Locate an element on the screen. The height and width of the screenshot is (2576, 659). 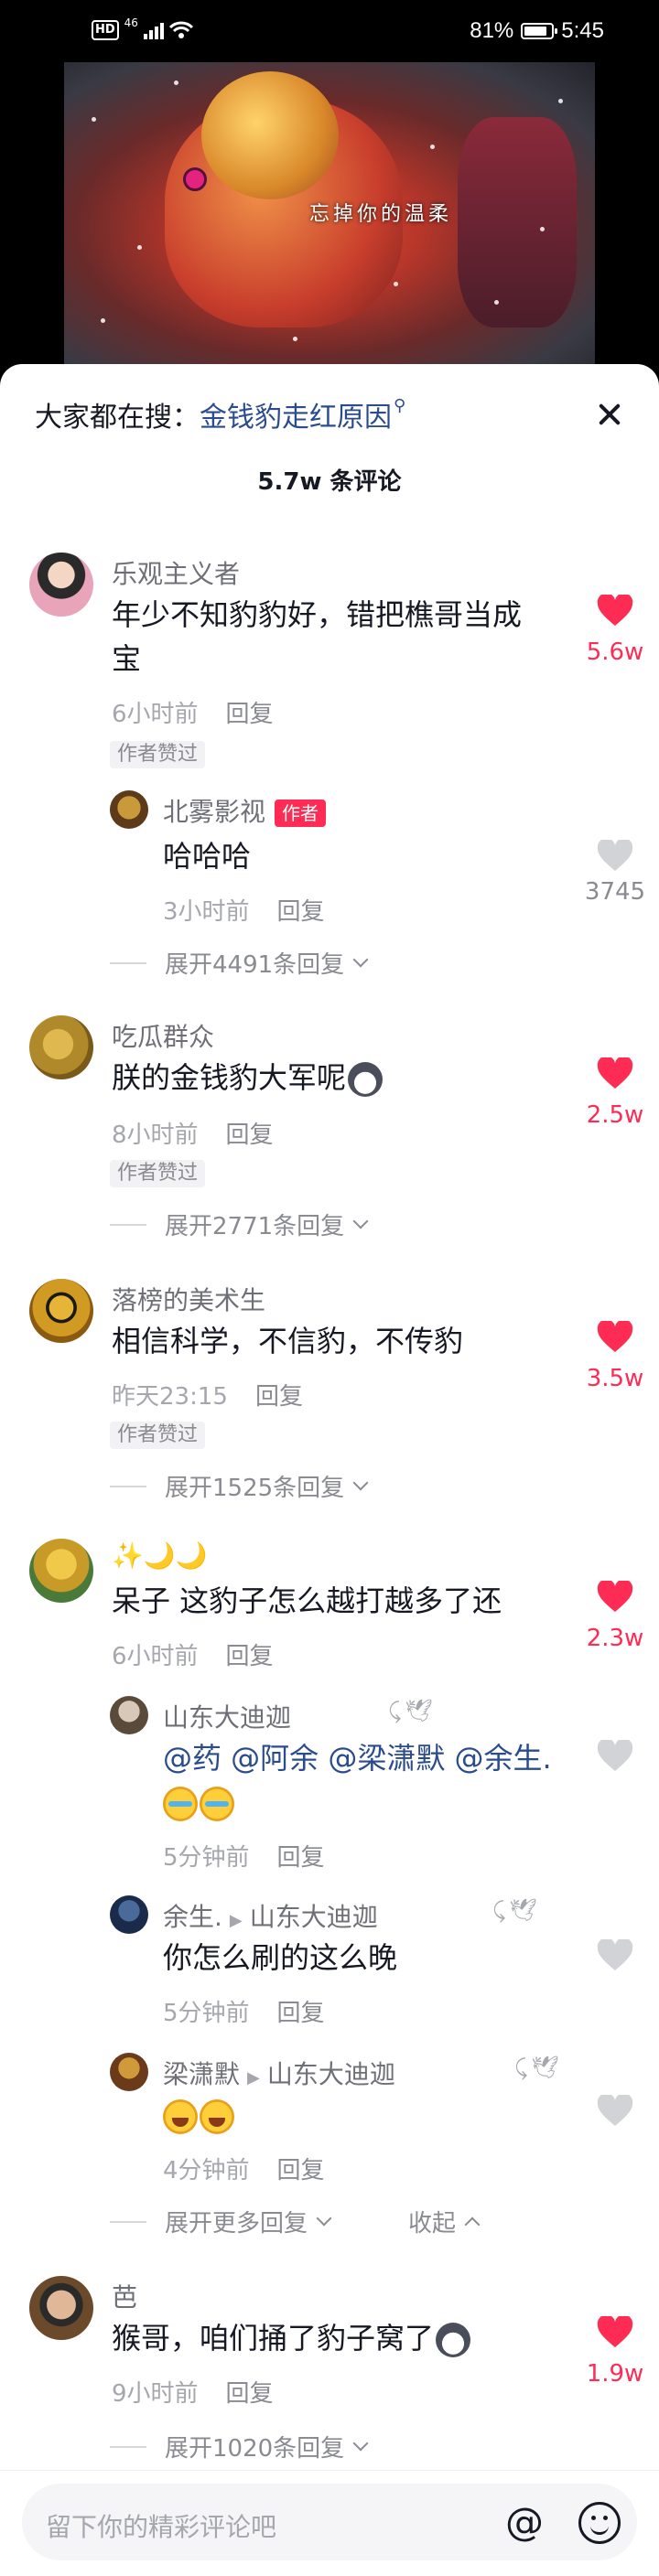
video-area: 忘掉你的温柔 is located at coordinates (329, 213).